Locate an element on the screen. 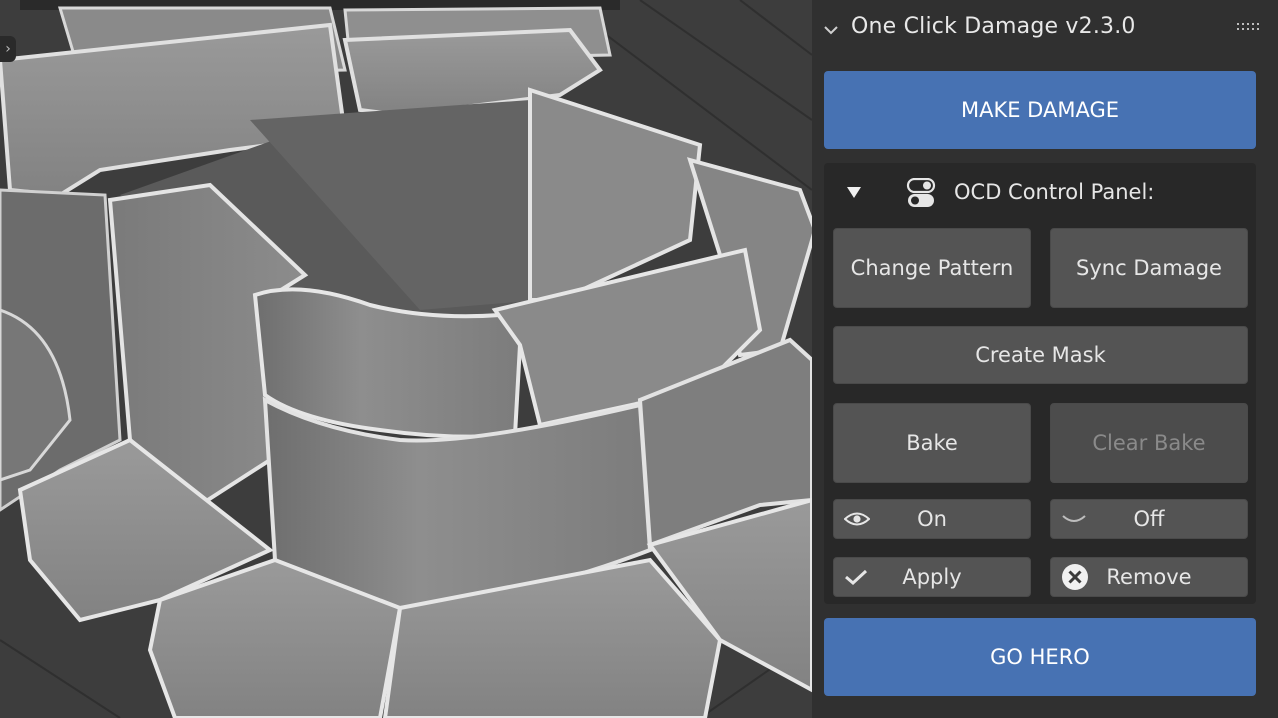 The height and width of the screenshot is (718, 1278). change-pattern-button: Change Pattern is located at coordinates (932, 268).